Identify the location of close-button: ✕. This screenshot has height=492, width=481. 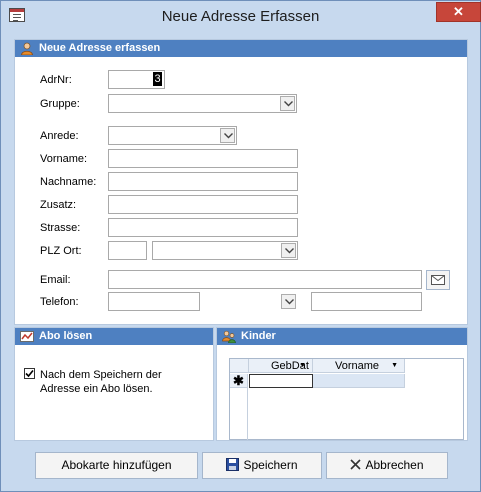
(458, 12).